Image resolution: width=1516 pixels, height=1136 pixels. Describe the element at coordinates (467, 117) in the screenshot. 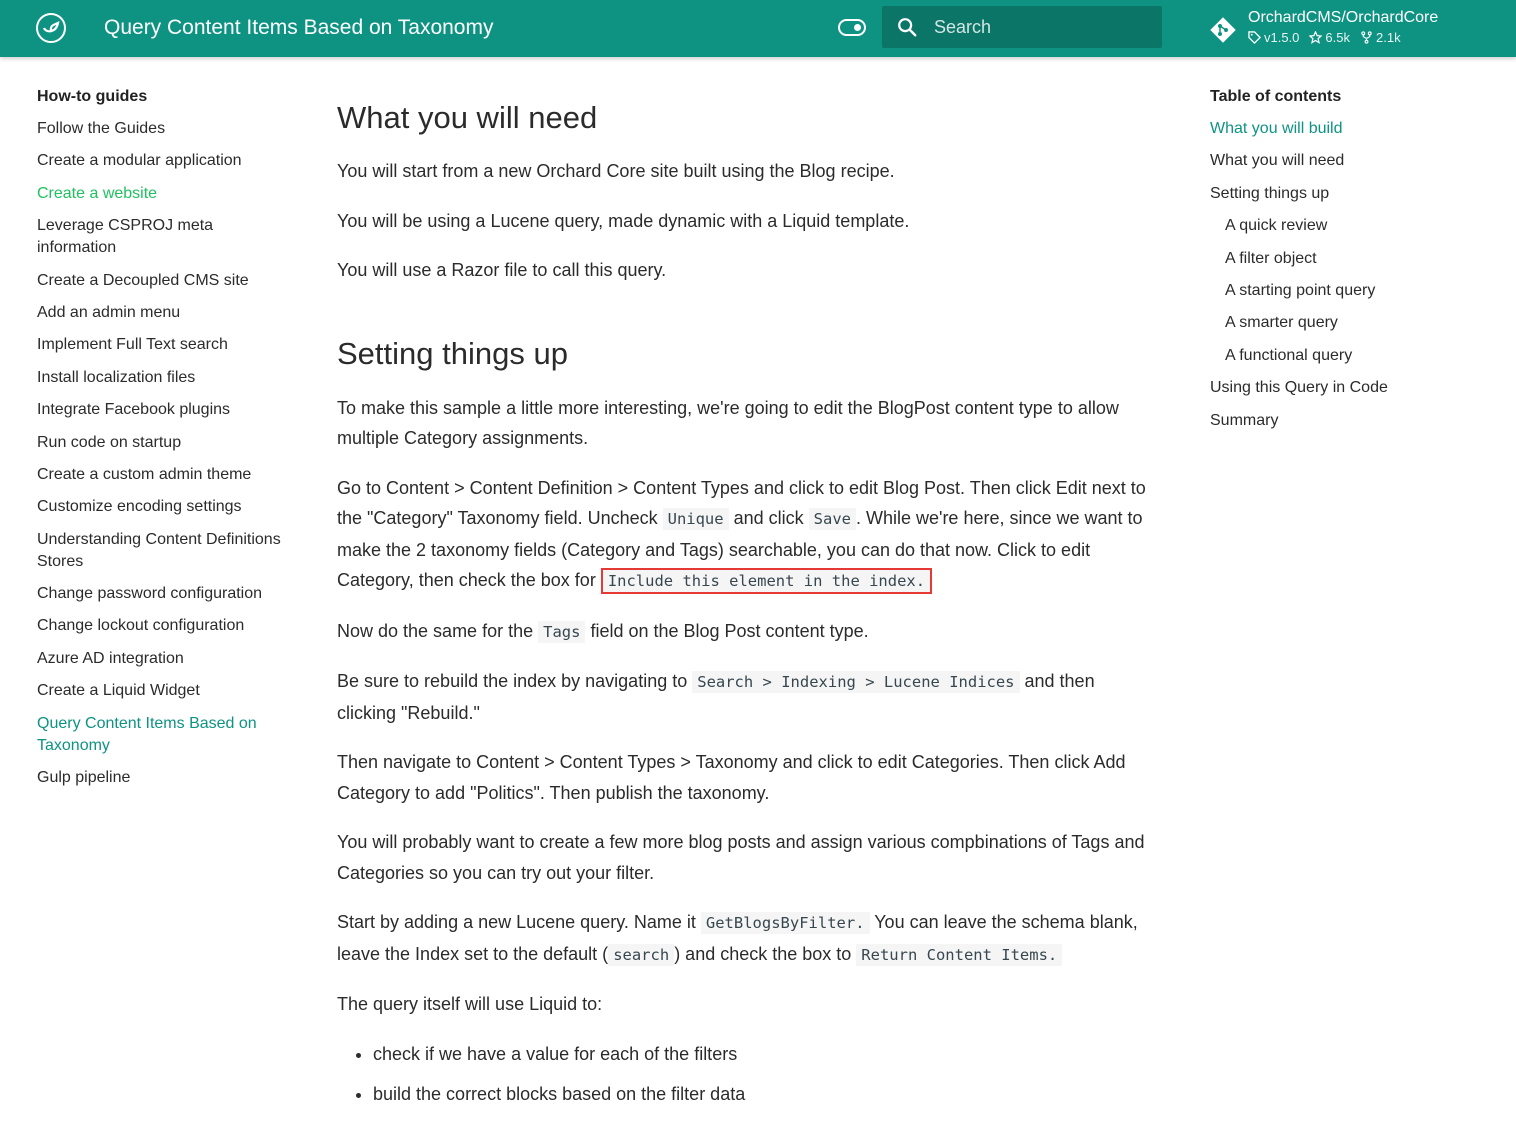

I see `heading-what-you-will-need: What you will need` at that location.